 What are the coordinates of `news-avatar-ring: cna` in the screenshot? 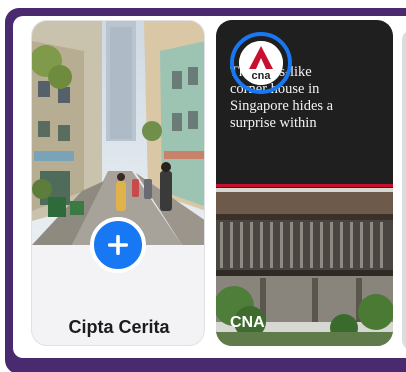 It's located at (261, 63).